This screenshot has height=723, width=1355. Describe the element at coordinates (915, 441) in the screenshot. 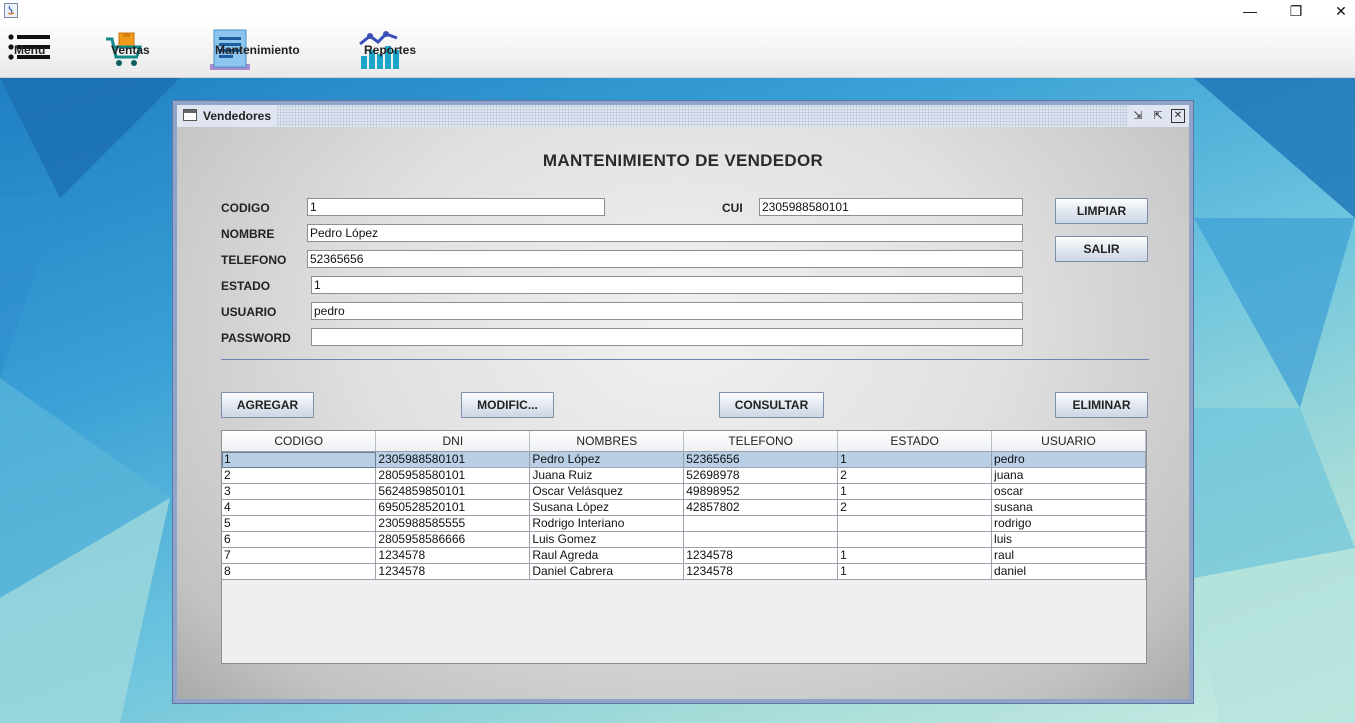

I see `column-header-estado: ESTADO` at that location.